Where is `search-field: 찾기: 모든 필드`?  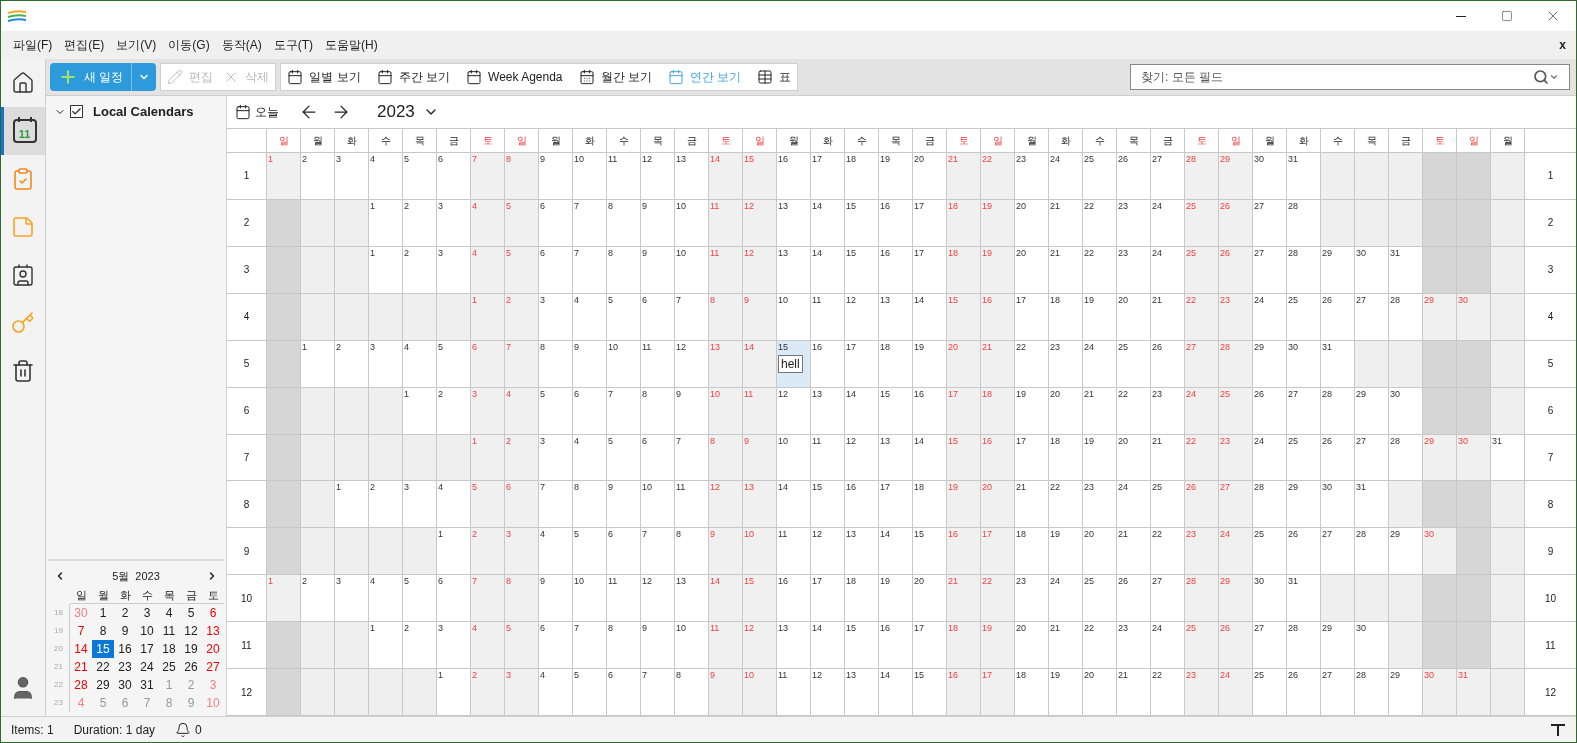 search-field: 찾기: 모든 필드 is located at coordinates (1350, 77).